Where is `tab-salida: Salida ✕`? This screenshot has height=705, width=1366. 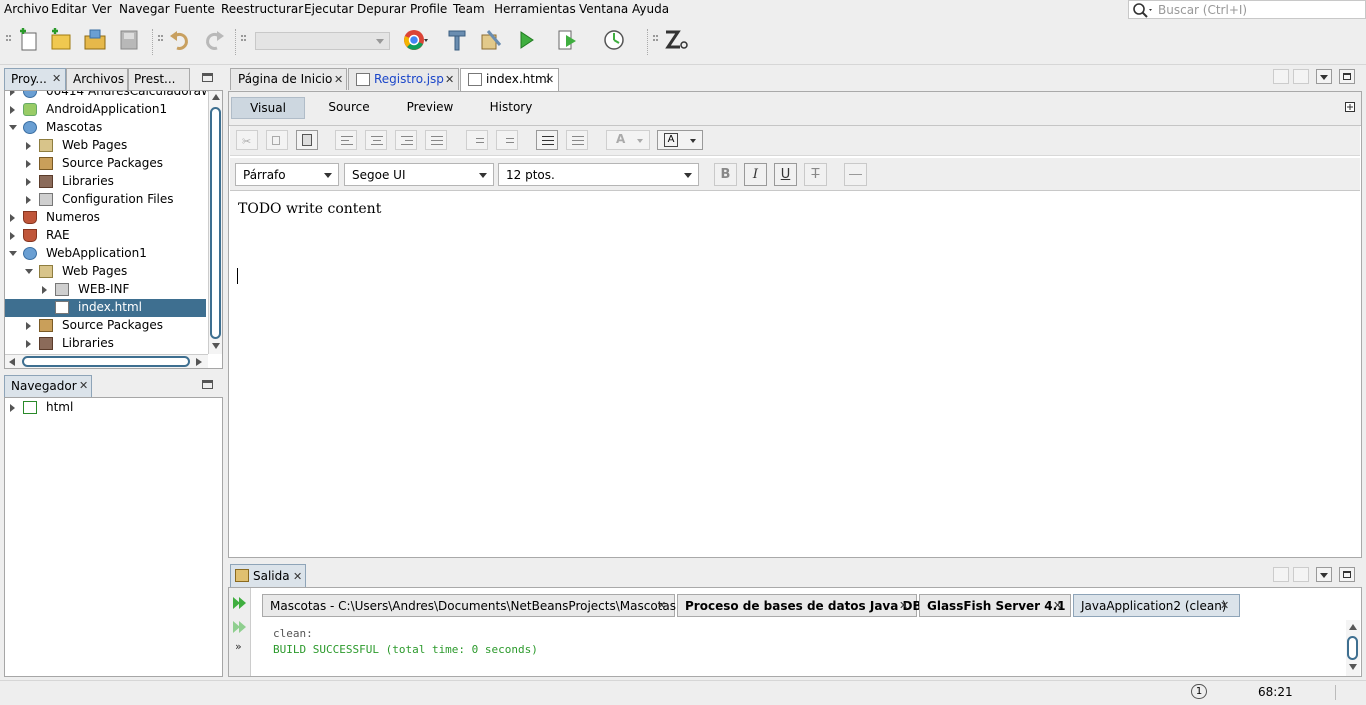
tab-salida: Salida ✕ is located at coordinates (268, 575).